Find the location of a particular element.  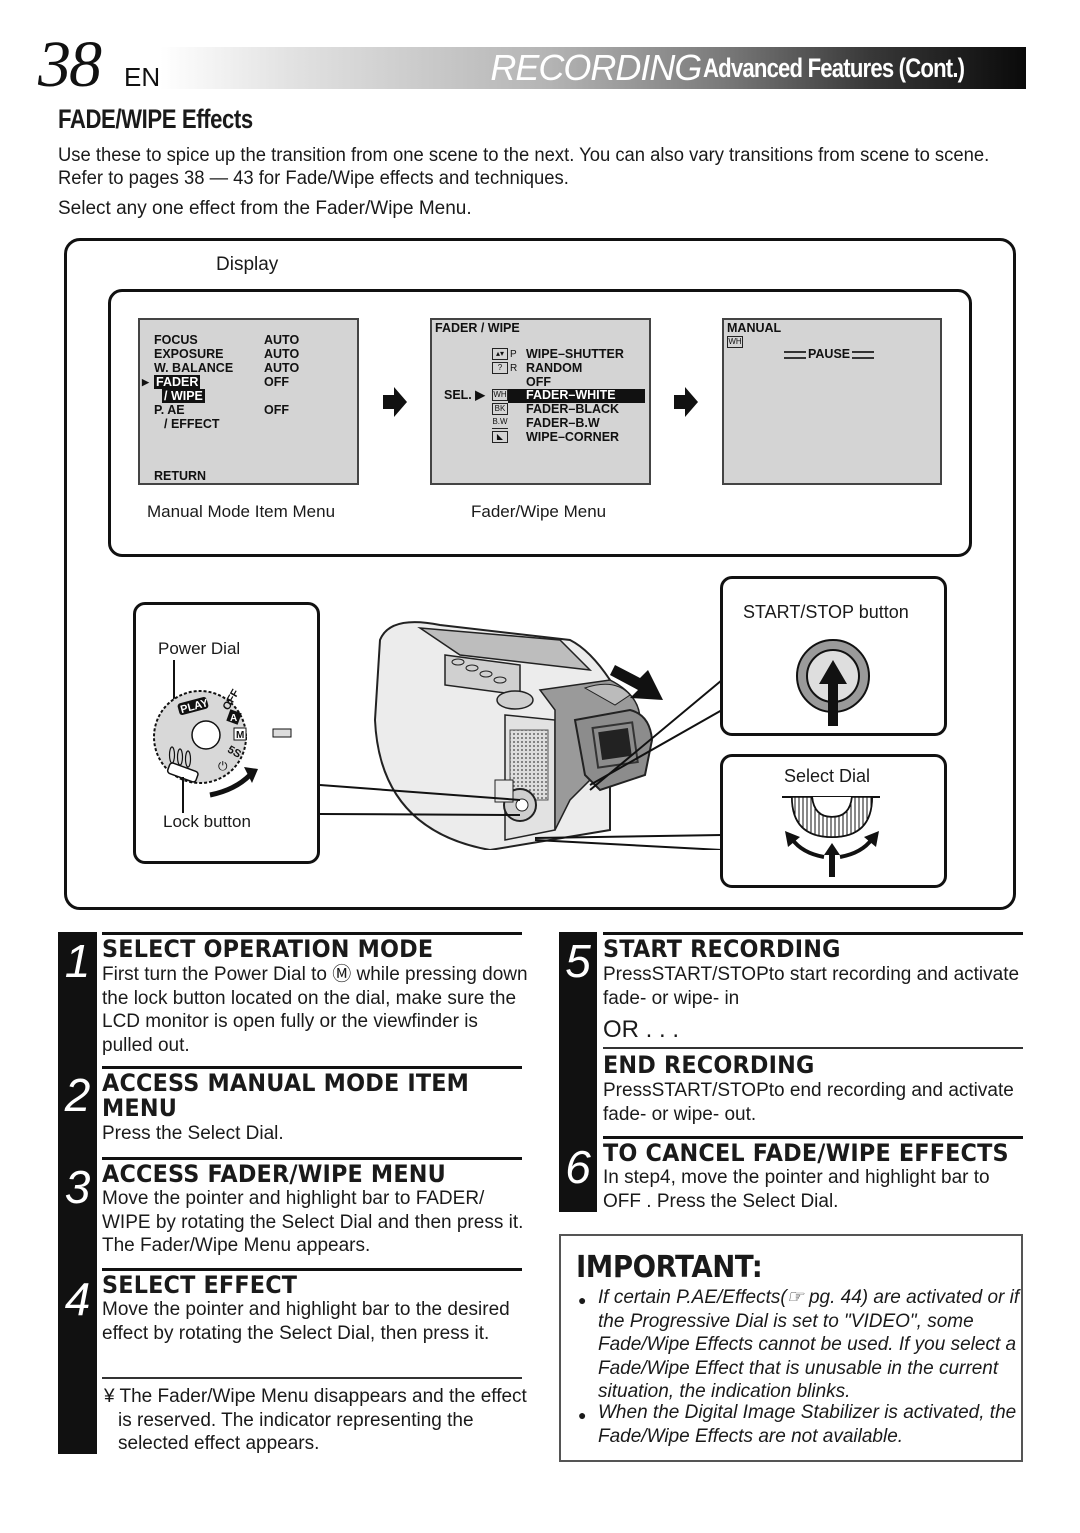

end-recording-title: END RECORDING is located at coordinates (709, 1065).